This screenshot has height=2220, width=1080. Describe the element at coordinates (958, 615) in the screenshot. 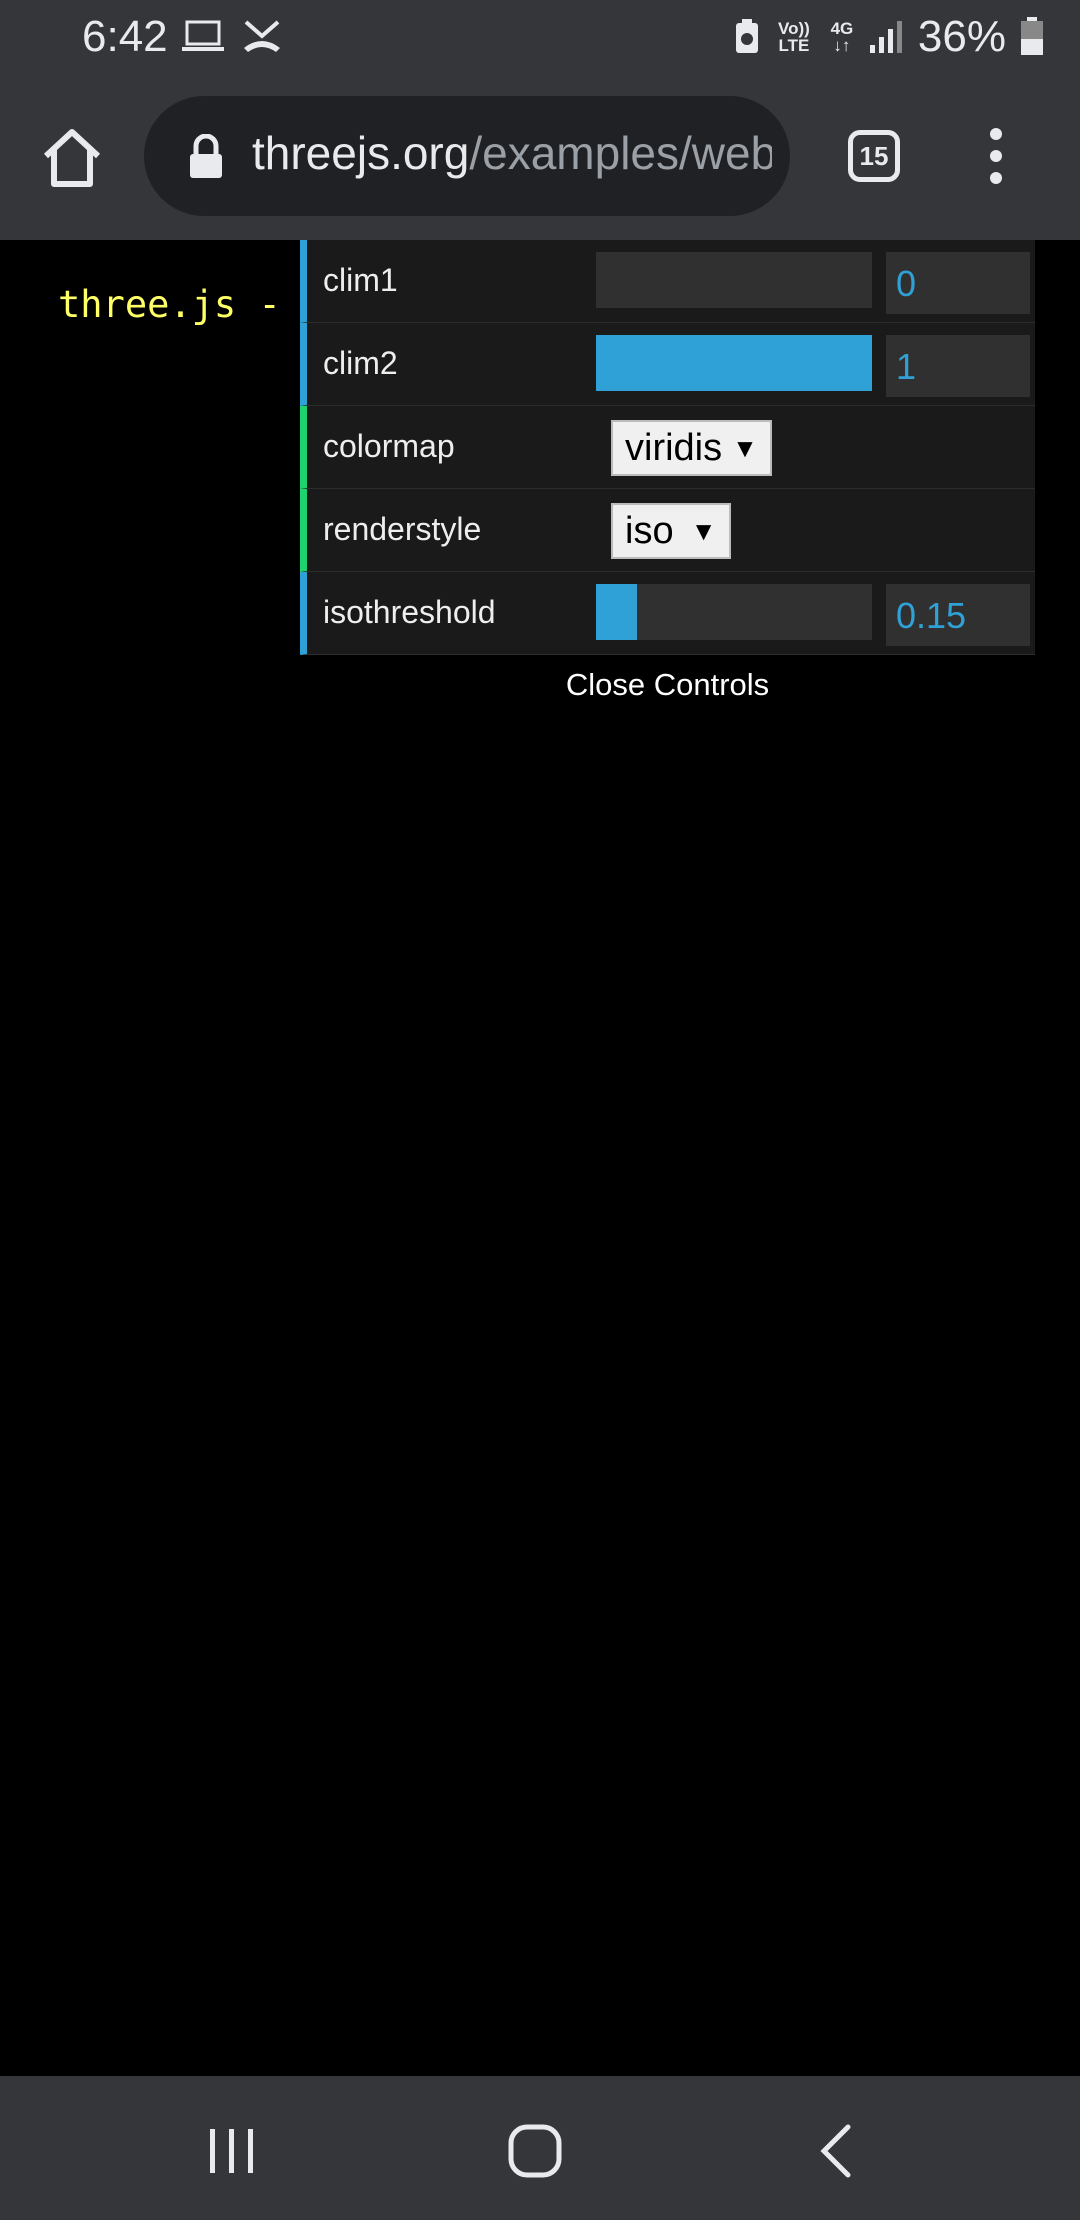

I see `isothreshold-input: 0.15` at that location.